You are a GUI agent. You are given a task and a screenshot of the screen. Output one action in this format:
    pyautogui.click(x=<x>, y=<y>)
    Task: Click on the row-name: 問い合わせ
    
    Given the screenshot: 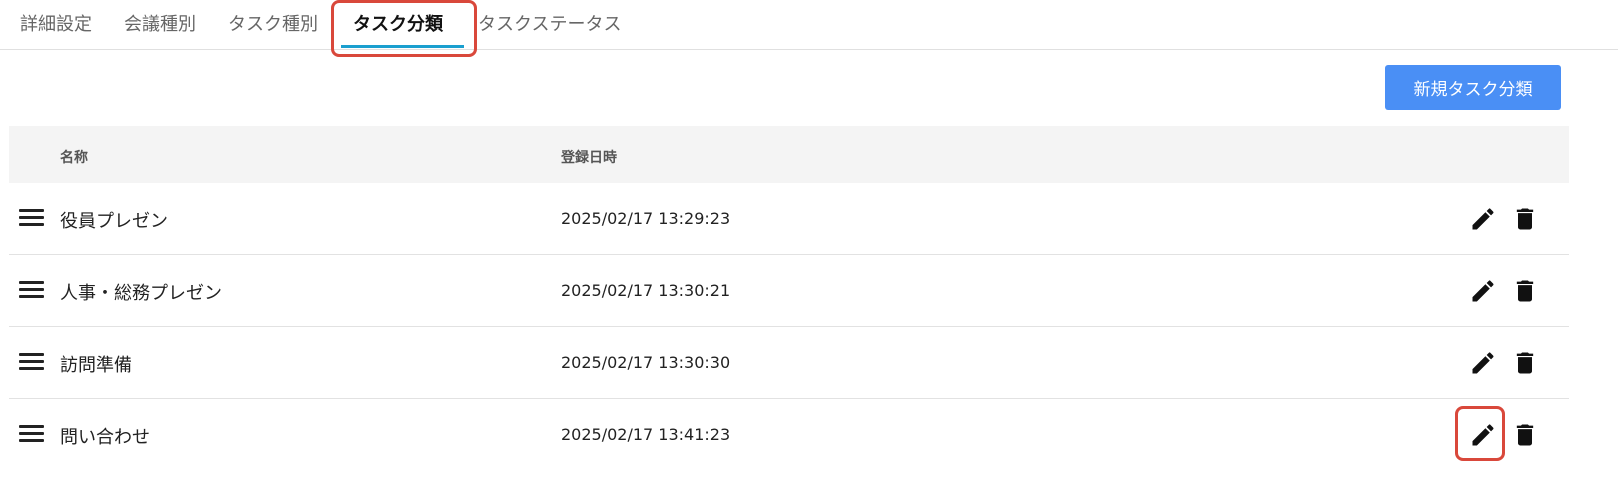 What is the action you would take?
    pyautogui.click(x=105, y=437)
    